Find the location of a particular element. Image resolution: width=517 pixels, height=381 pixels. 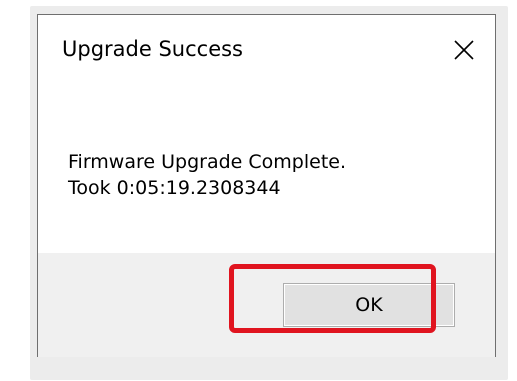

close-button is located at coordinates (464, 50).